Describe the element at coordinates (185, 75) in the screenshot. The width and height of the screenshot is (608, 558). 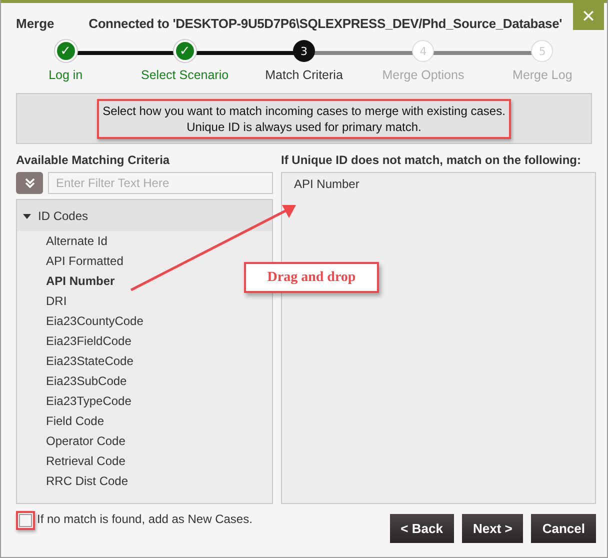
I see `step-label: Select Scenario` at that location.